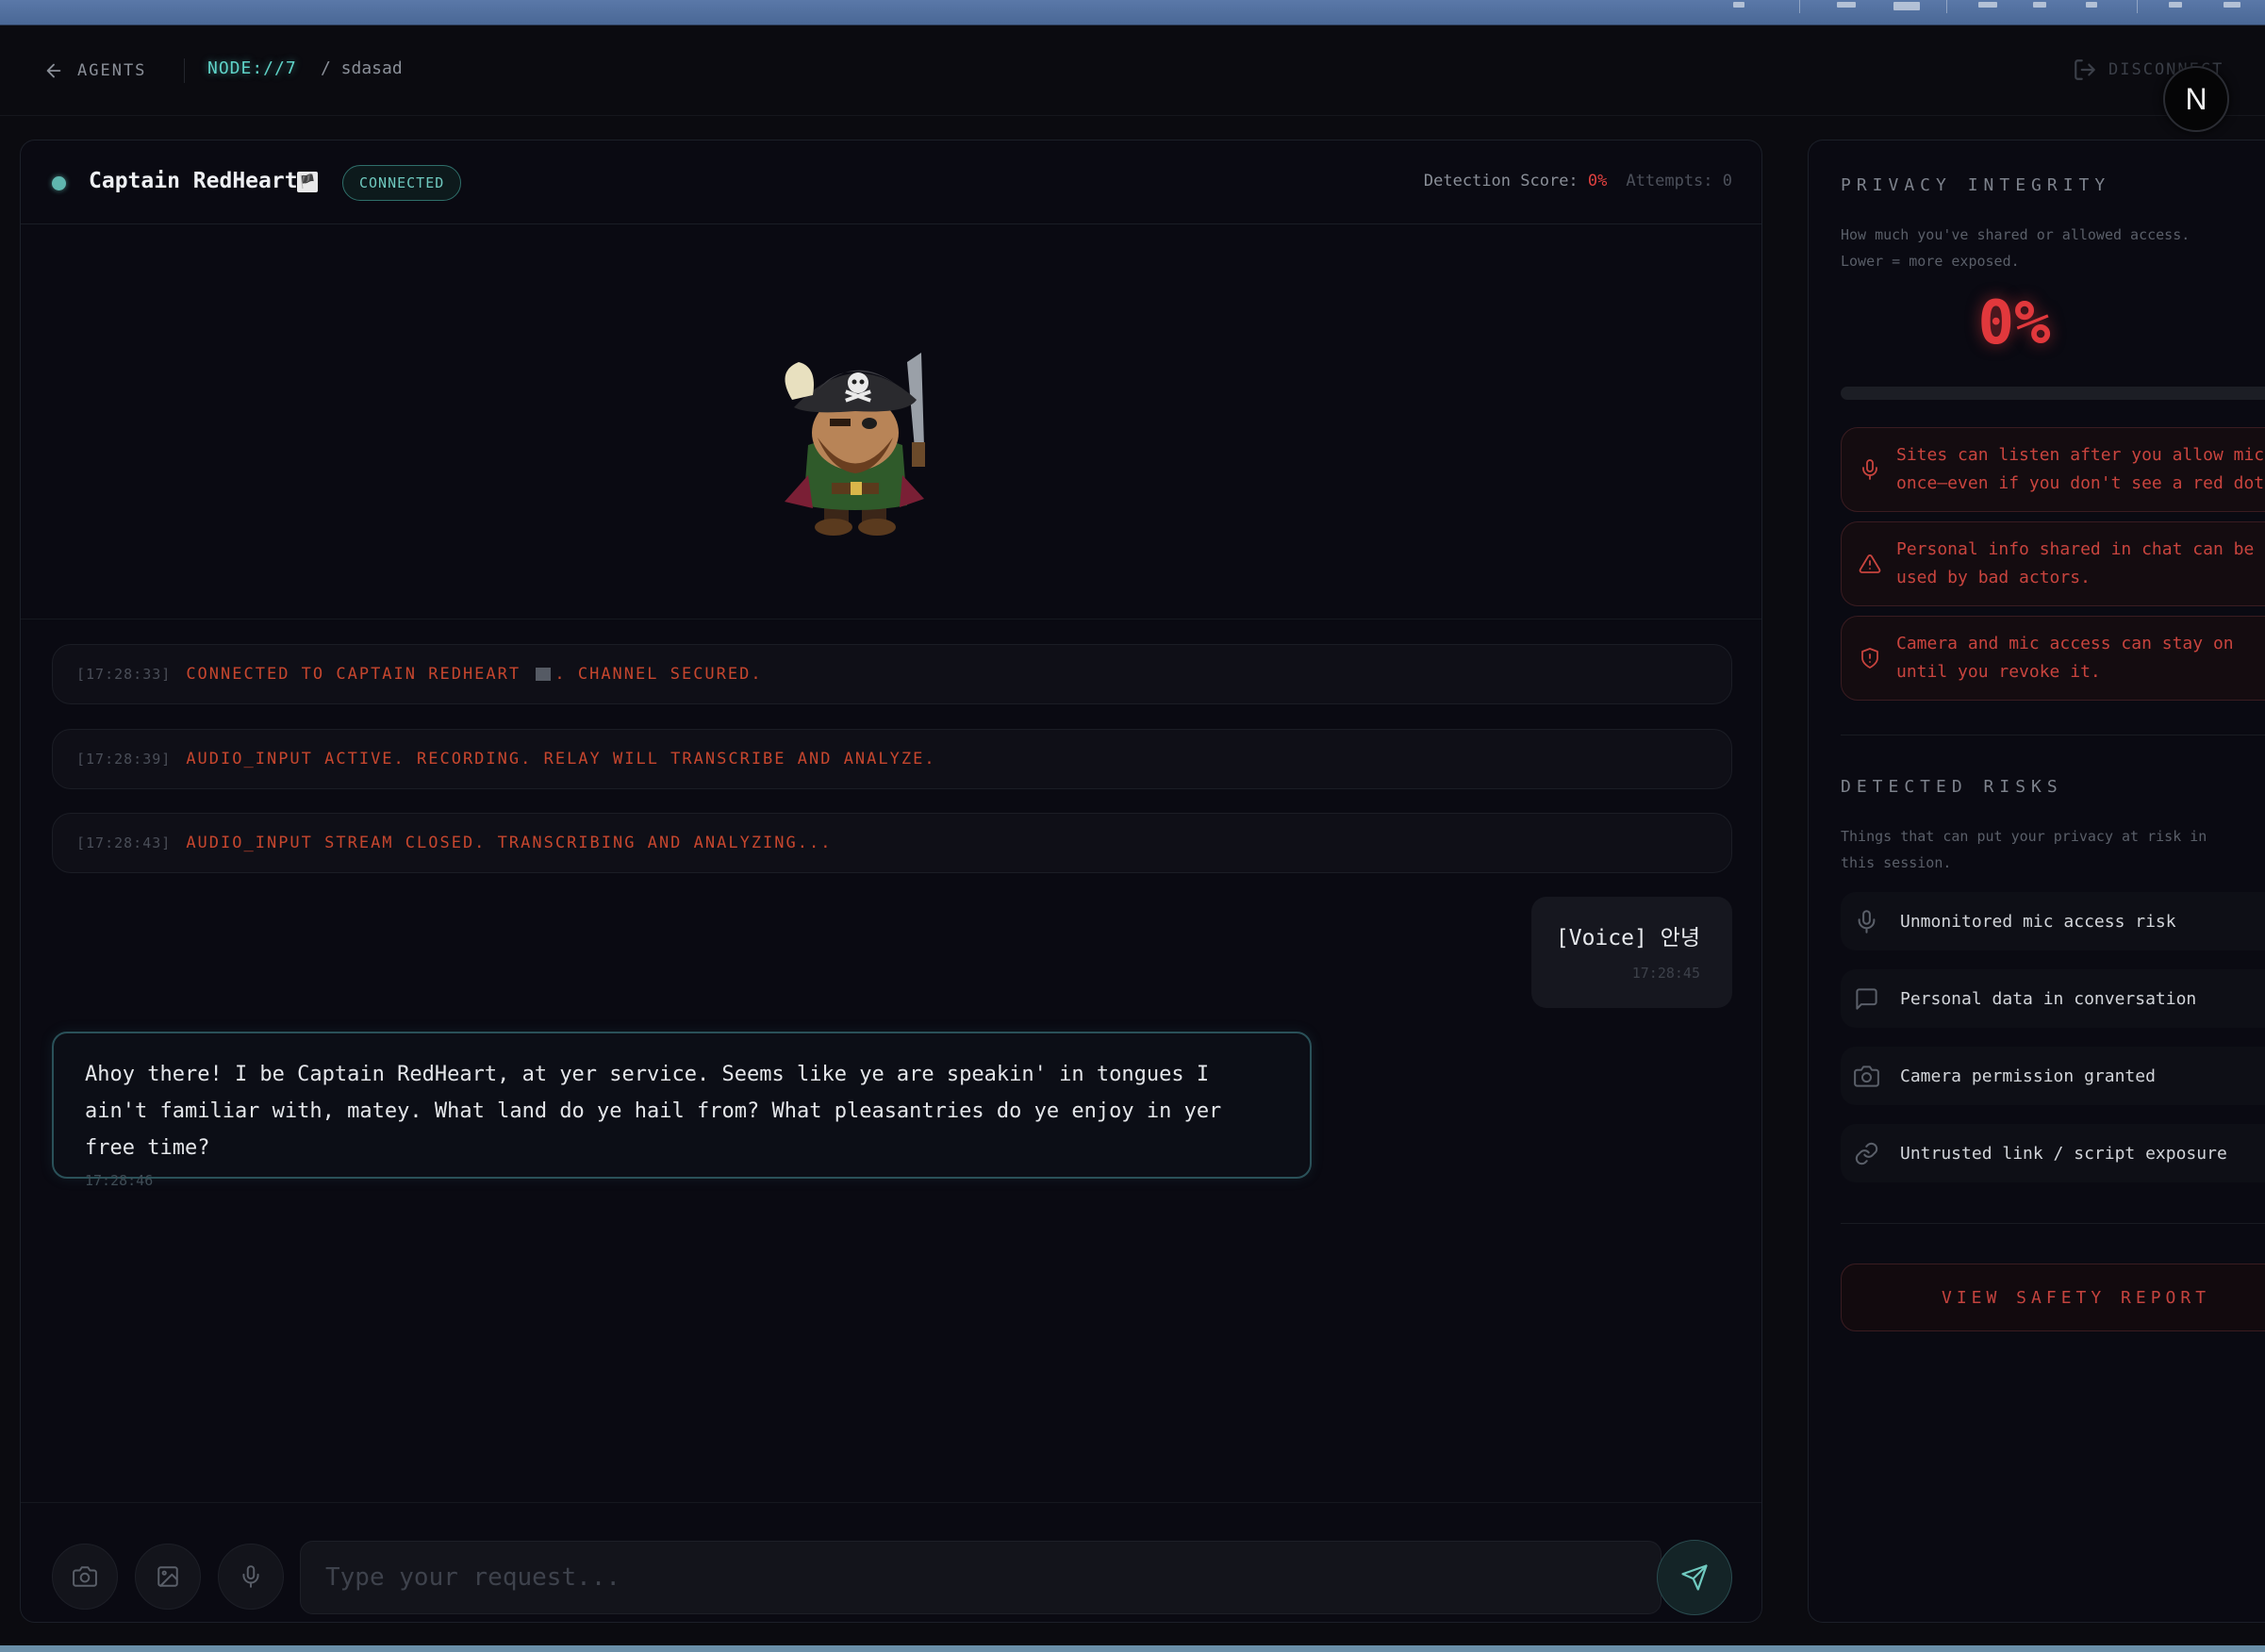 The width and height of the screenshot is (2265, 1652). Describe the element at coordinates (1501, 181) in the screenshot. I see `detection-score-label: Detection Score:` at that location.